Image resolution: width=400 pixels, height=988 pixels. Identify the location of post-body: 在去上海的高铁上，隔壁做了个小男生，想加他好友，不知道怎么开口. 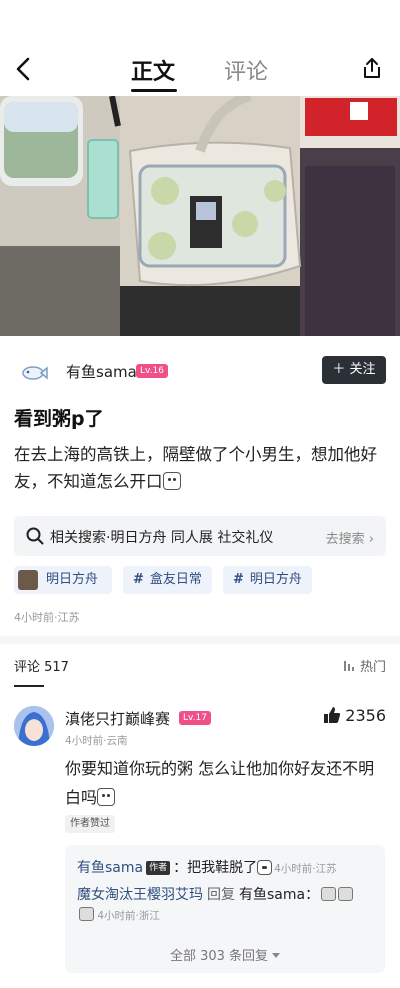
(200, 468).